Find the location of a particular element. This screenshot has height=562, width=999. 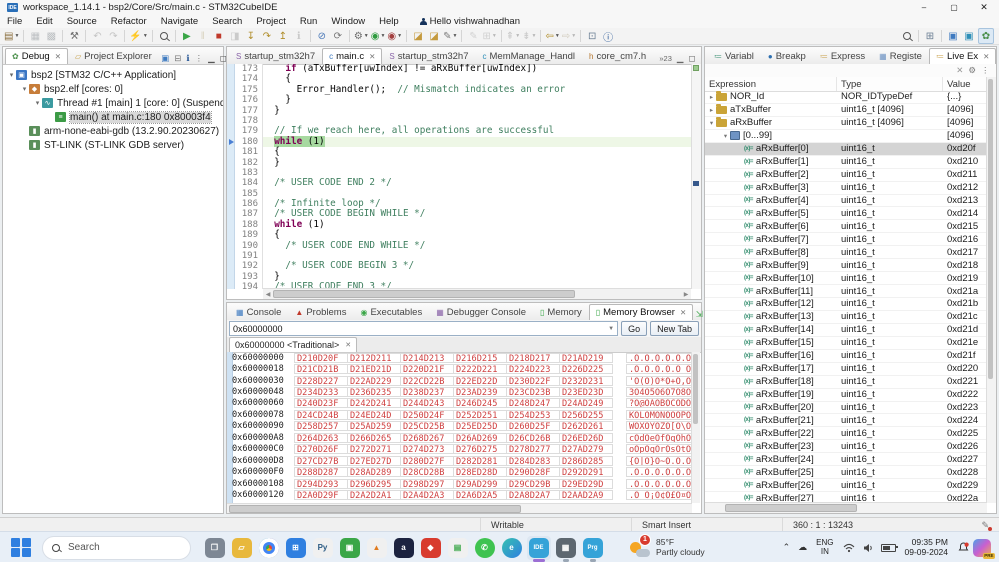

onedrive-icon: ☁ is located at coordinates (802, 547).